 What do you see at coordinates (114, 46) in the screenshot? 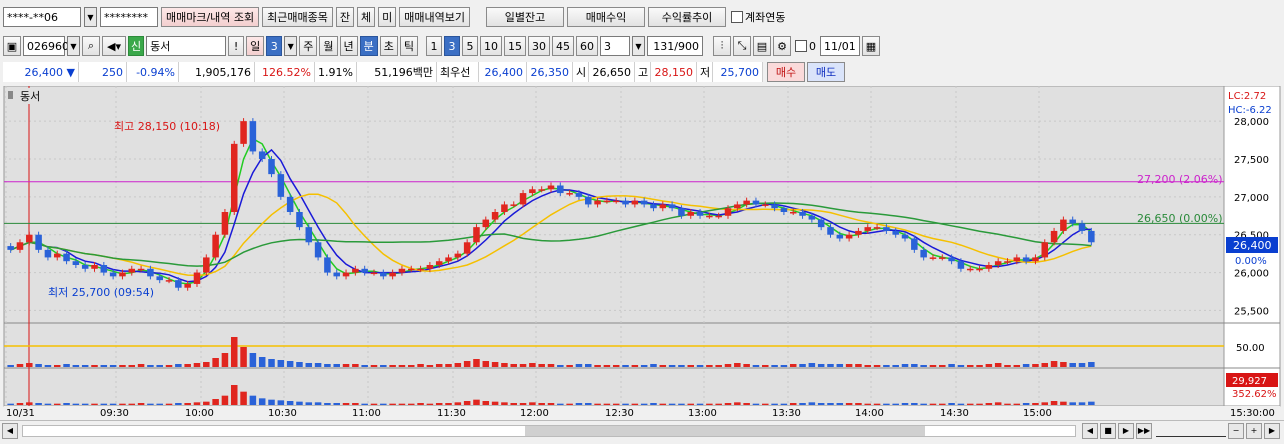
I see `speaker-icon: ◀▾` at bounding box center [114, 46].